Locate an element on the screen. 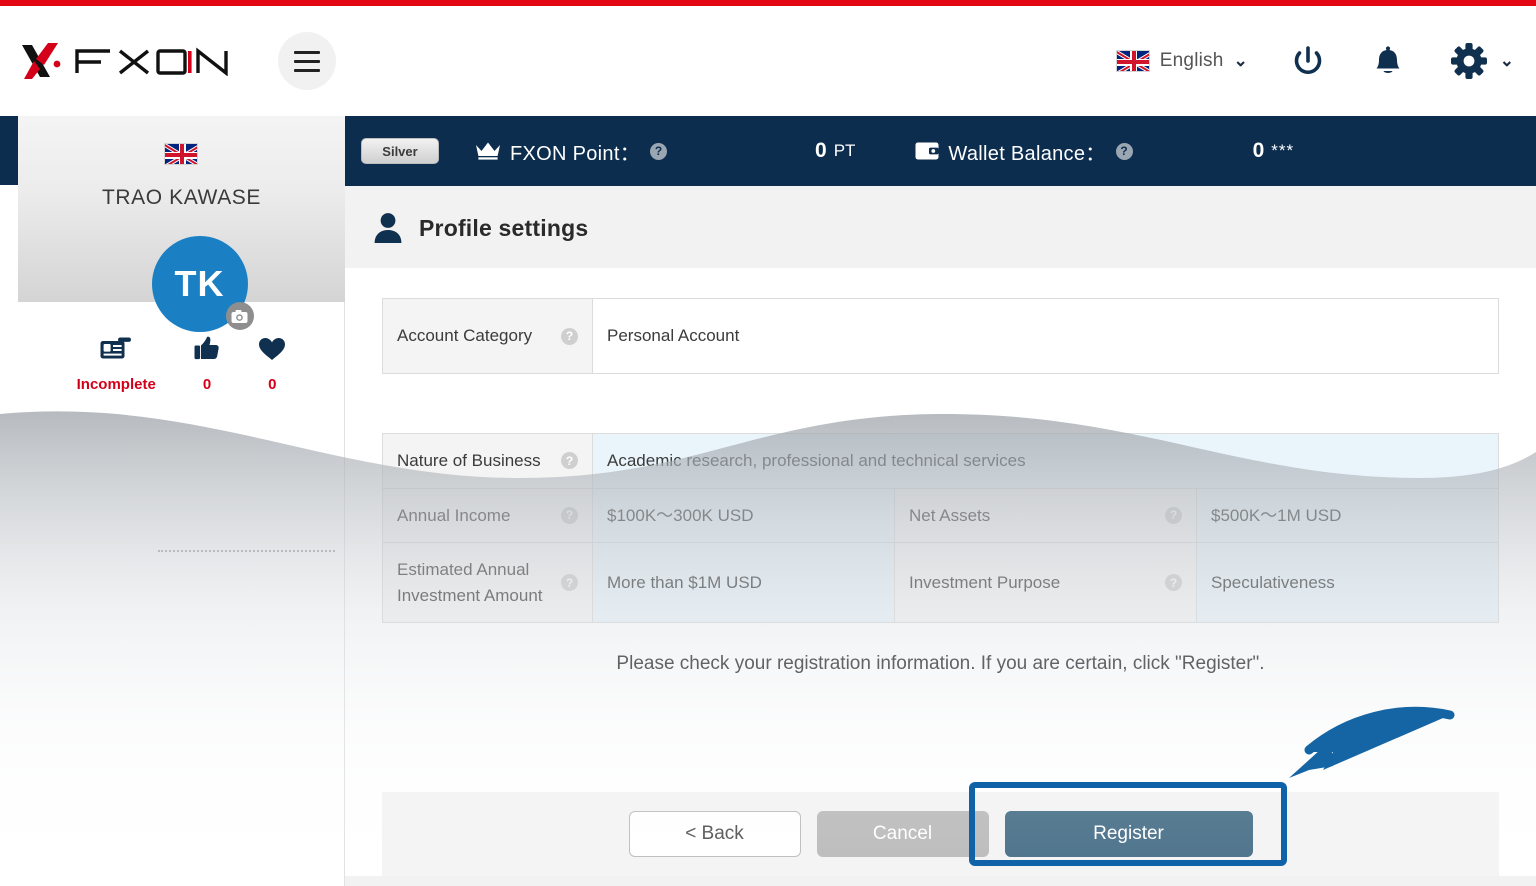  table-label-cell: Nature of Business ? is located at coordinates (487, 461).